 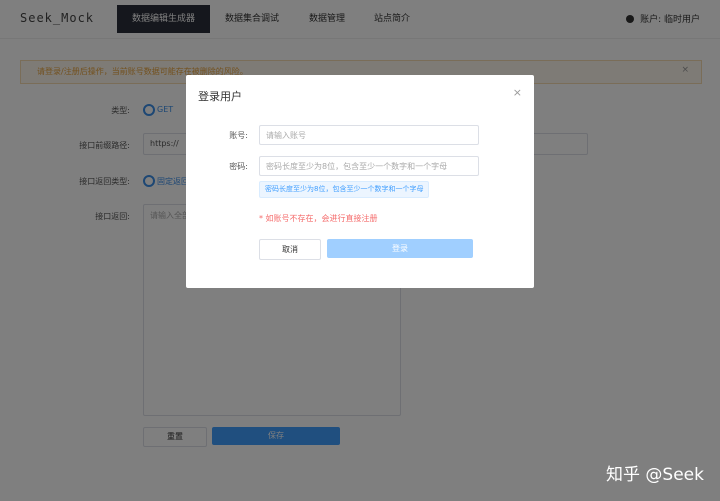 What do you see at coordinates (400, 248) in the screenshot?
I see `login-button: 登录` at bounding box center [400, 248].